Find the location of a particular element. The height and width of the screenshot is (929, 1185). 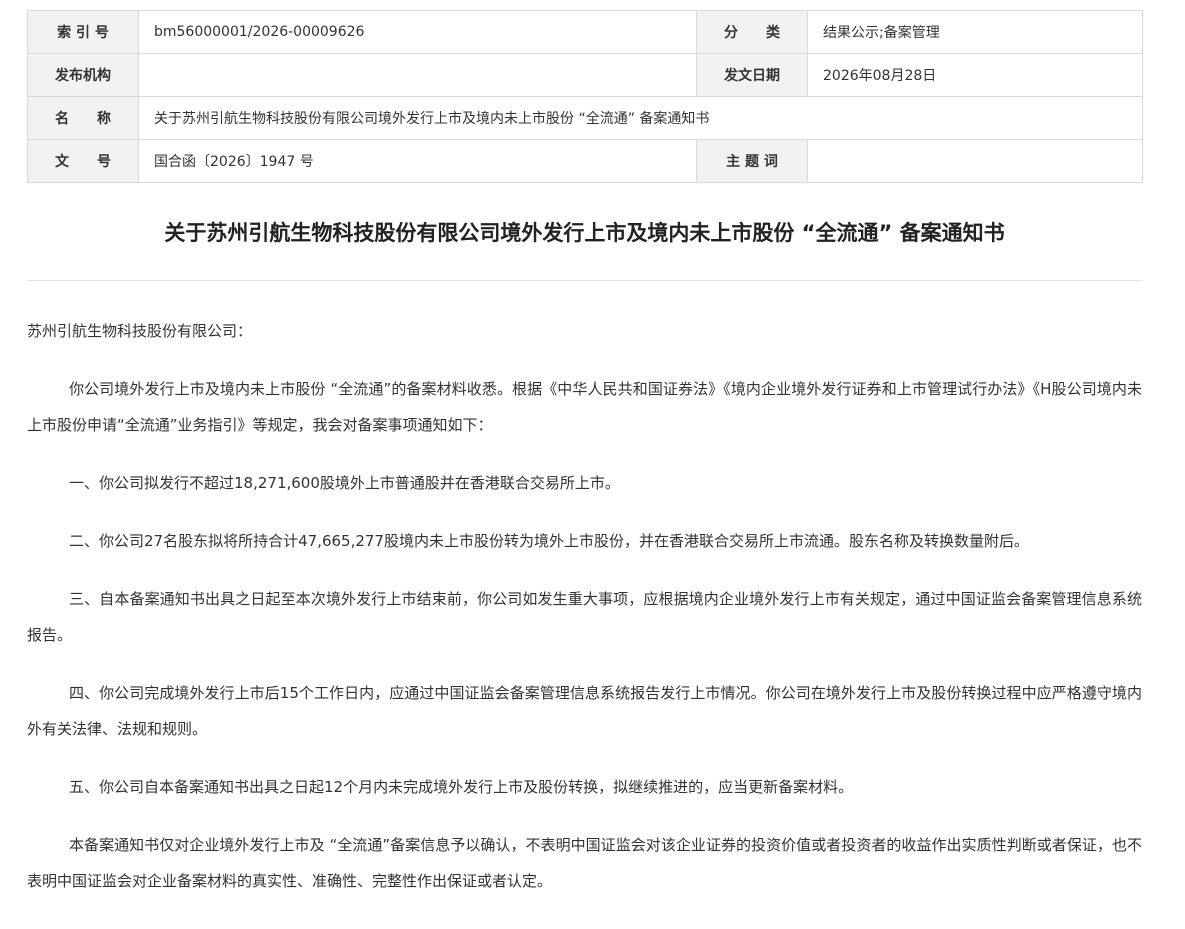

index-number-value: bm56000001/2026-00009626 is located at coordinates (417, 32).